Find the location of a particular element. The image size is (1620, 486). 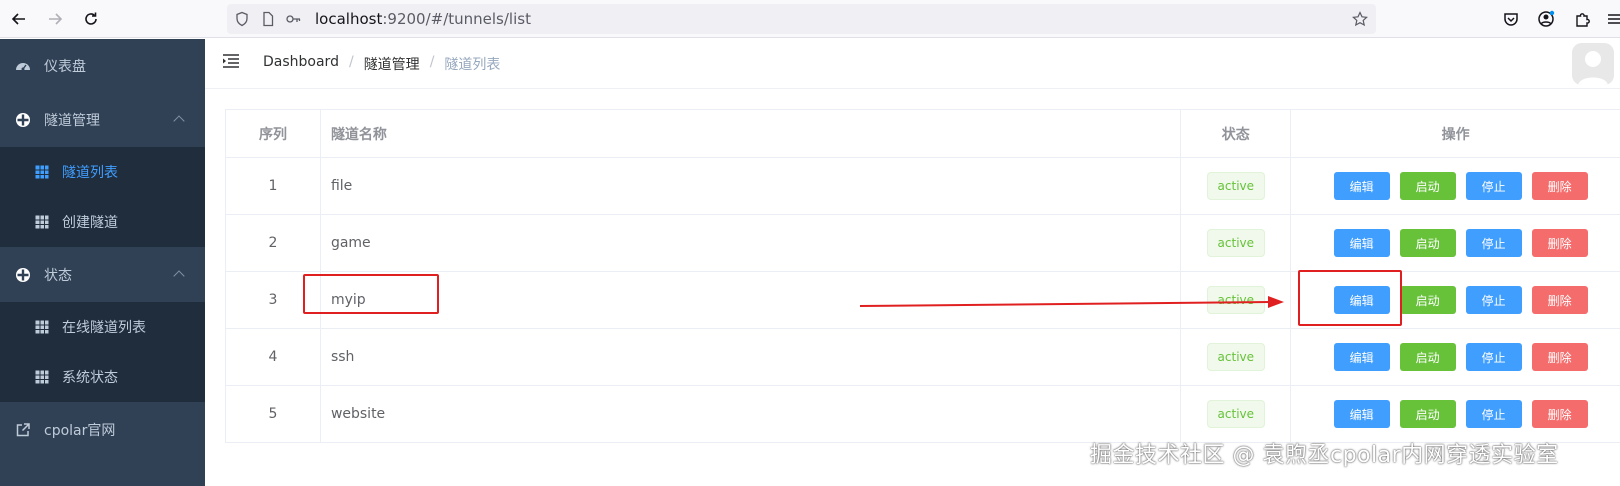

back-button is located at coordinates (19, 19).